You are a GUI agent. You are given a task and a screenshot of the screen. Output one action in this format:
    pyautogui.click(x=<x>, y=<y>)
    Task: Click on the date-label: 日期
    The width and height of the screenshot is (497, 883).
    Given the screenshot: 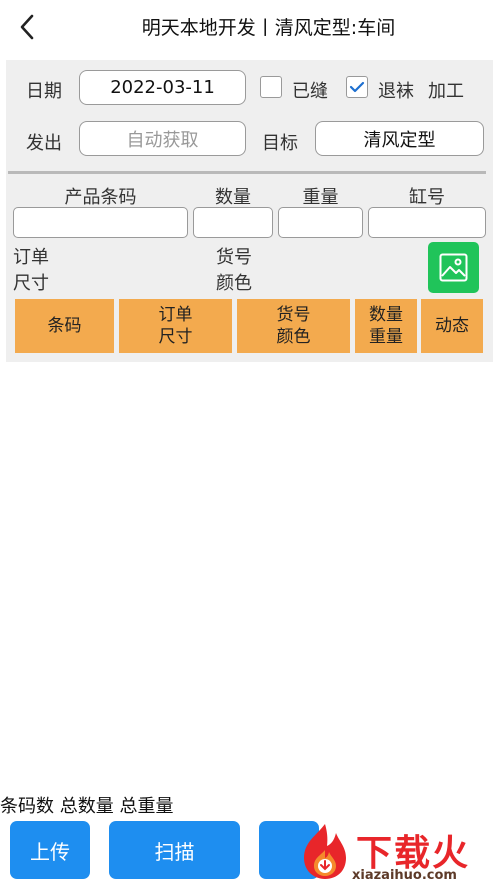 What is the action you would take?
    pyautogui.click(x=44, y=91)
    